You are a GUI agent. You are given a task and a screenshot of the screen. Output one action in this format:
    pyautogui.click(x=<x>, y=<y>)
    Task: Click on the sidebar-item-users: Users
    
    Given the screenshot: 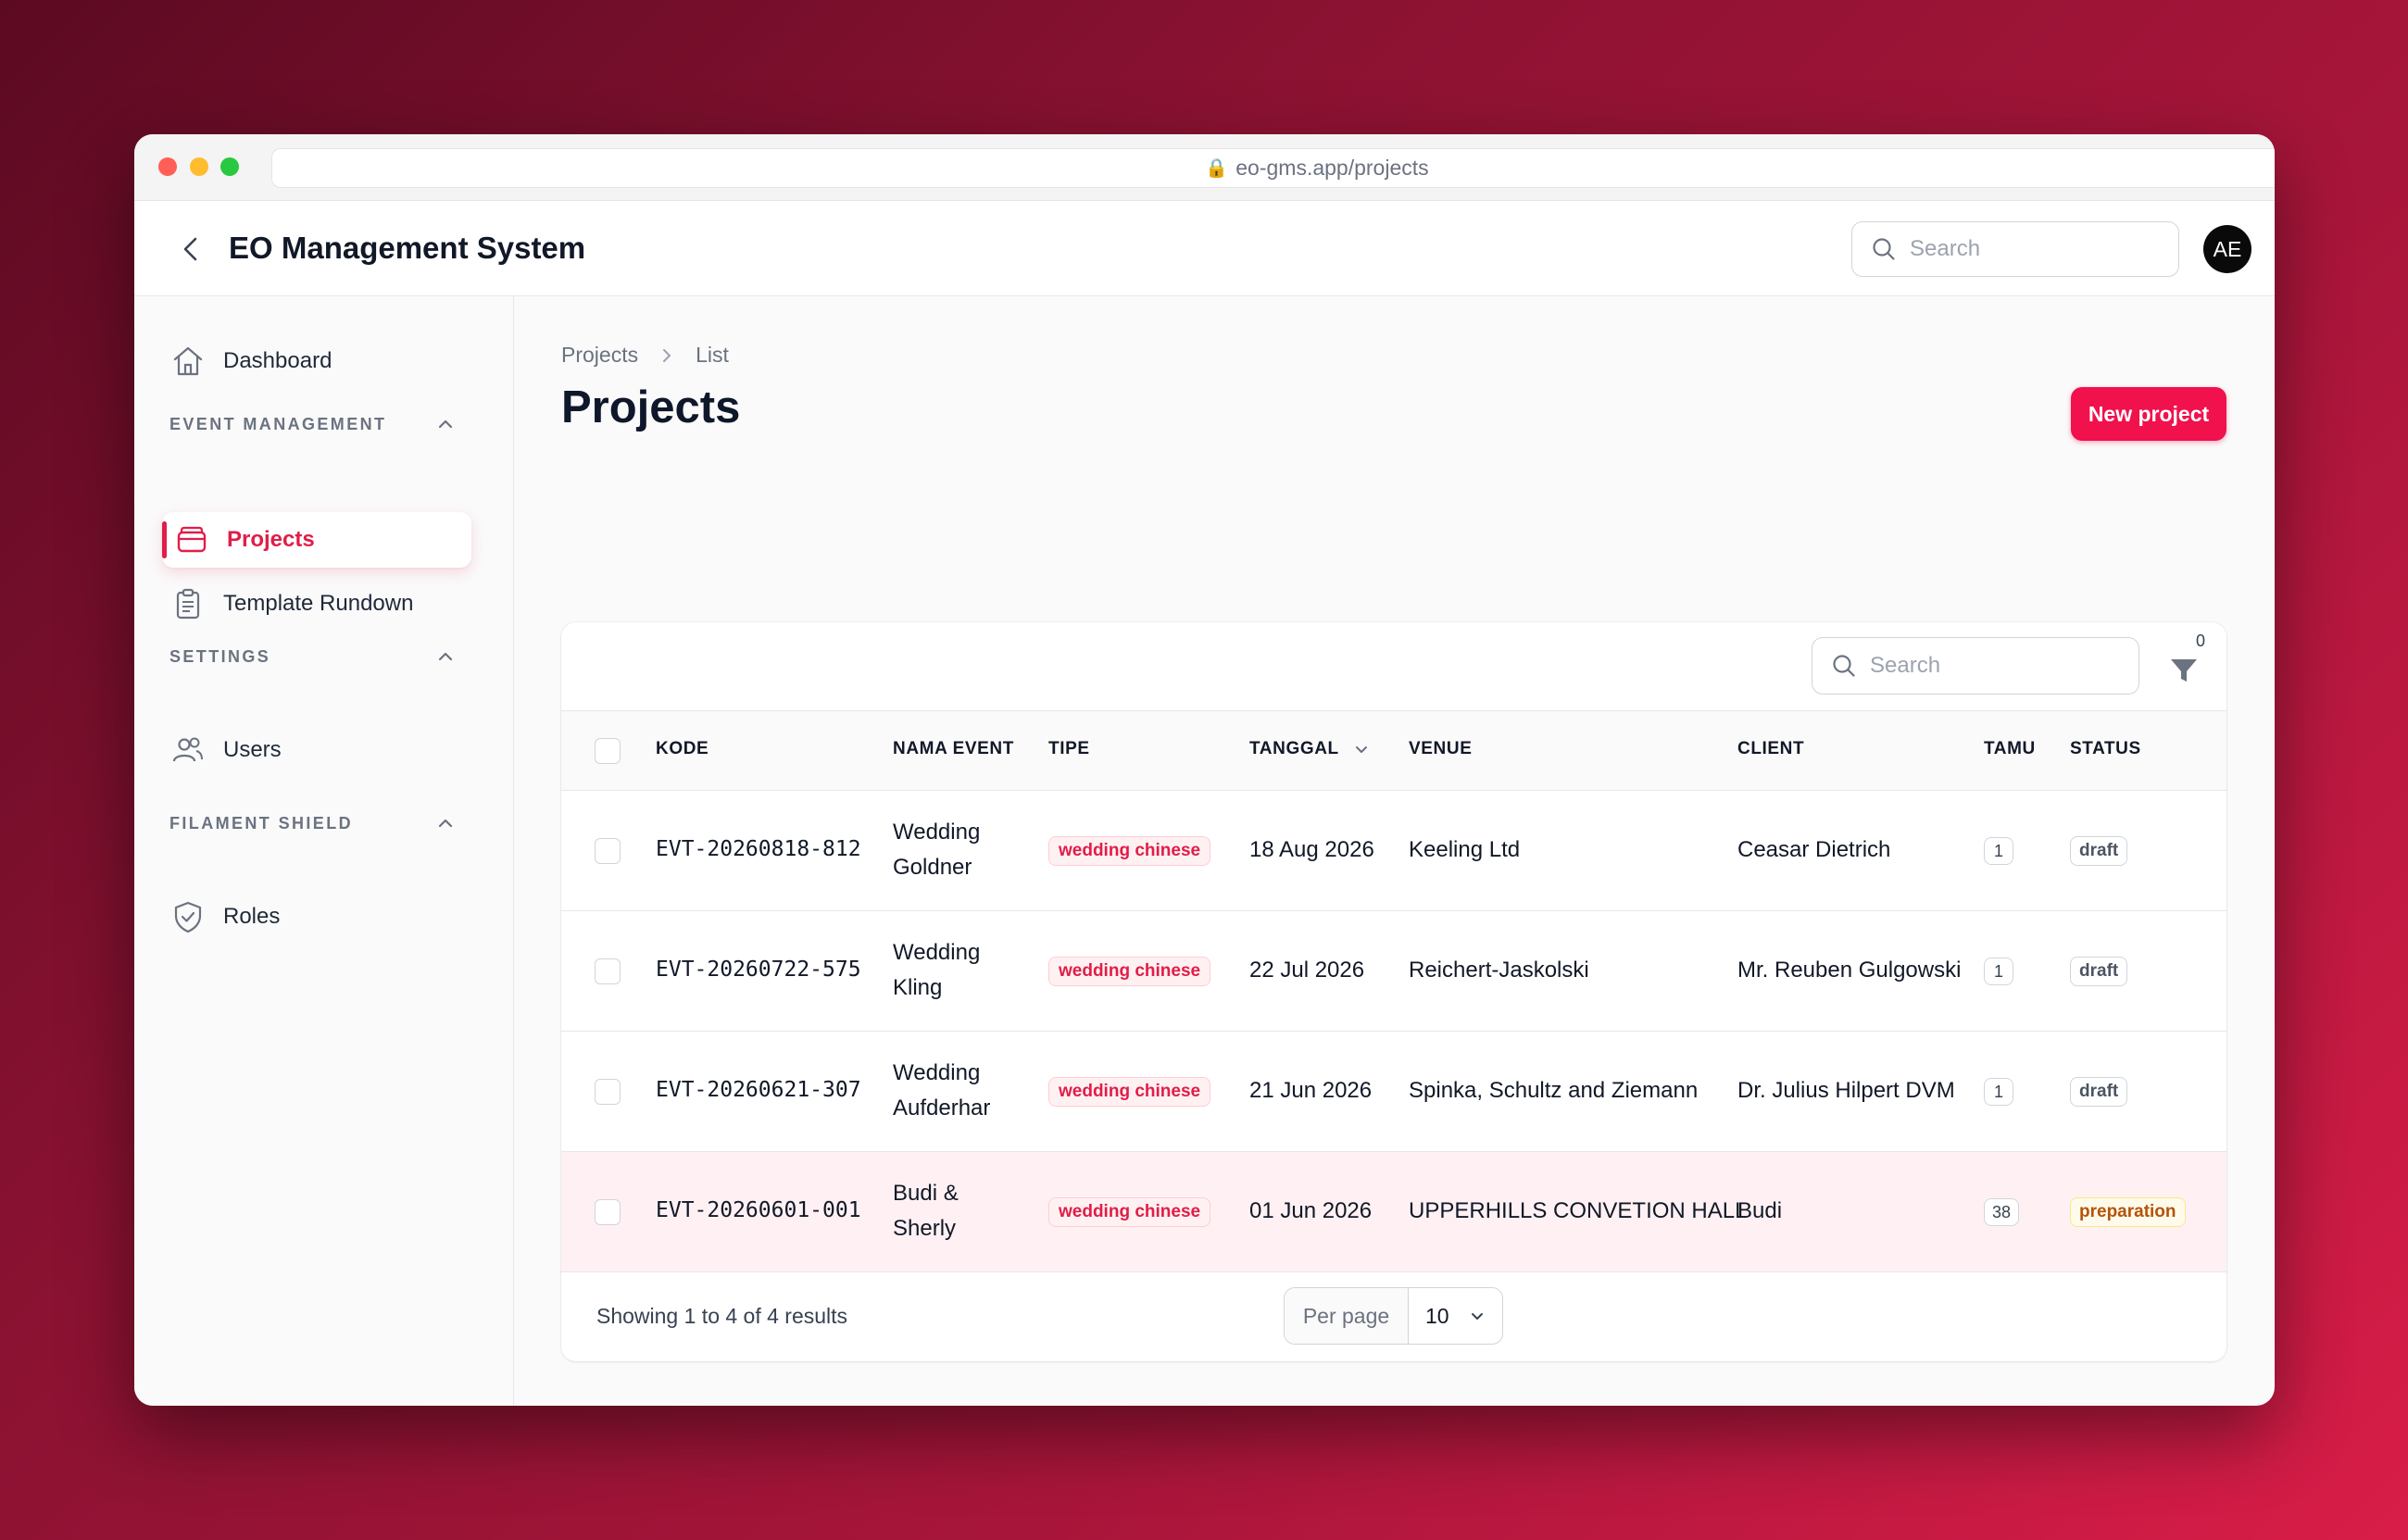 What is the action you would take?
    pyautogui.click(x=316, y=750)
    